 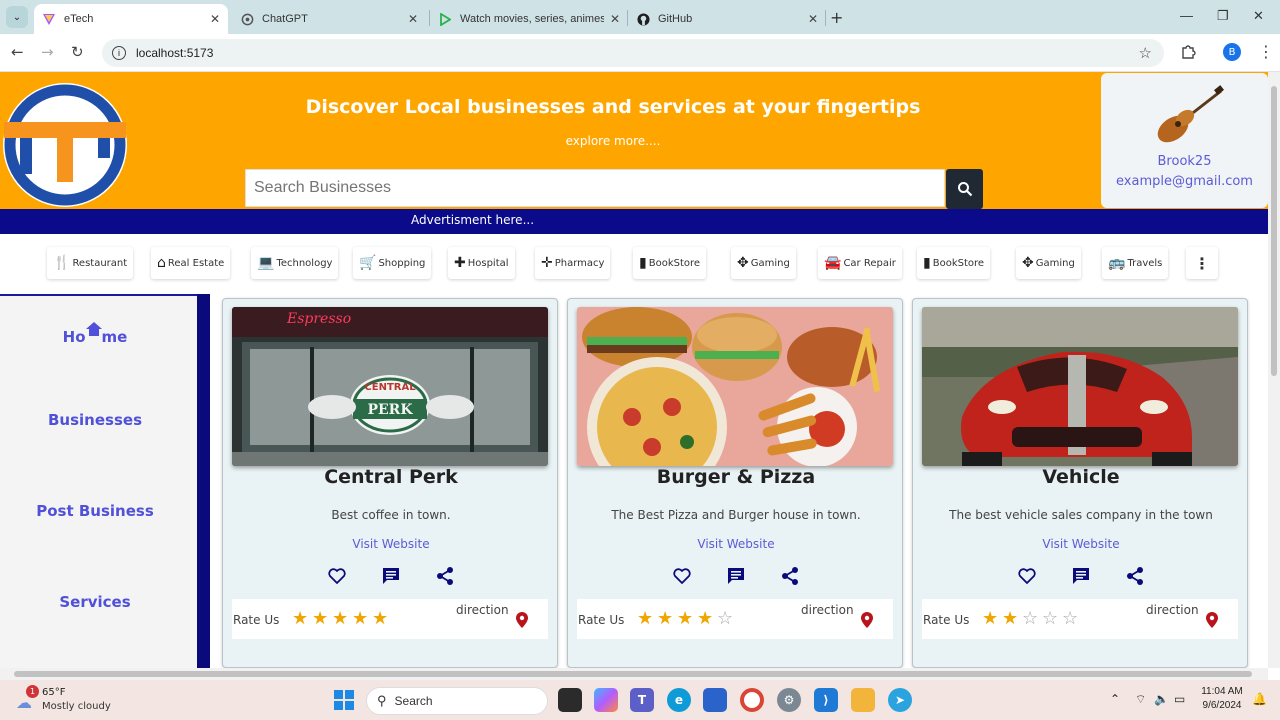 What do you see at coordinates (900, 700) in the screenshot?
I see `telegram-icon: ➤` at bounding box center [900, 700].